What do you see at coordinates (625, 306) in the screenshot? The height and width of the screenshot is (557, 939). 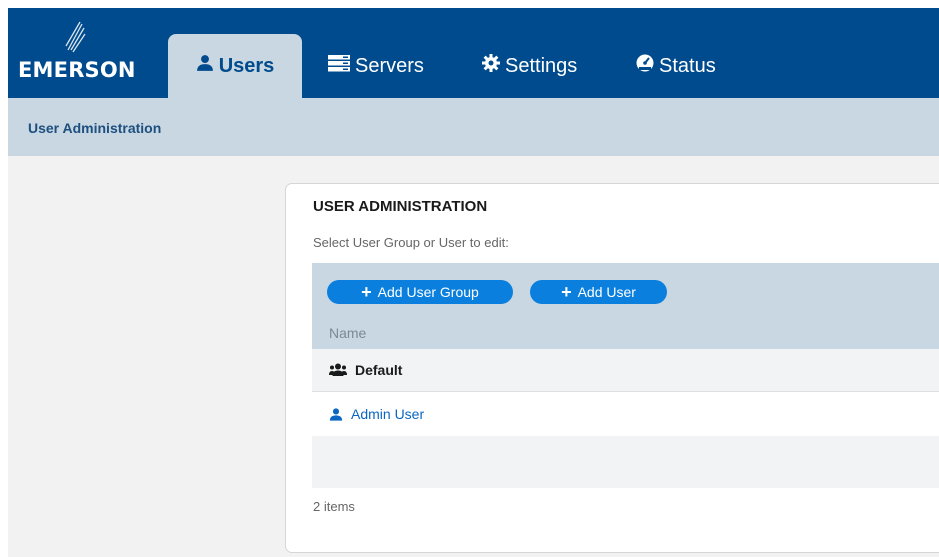 I see `grid-toolbar: + Add User Group + Add User Name` at bounding box center [625, 306].